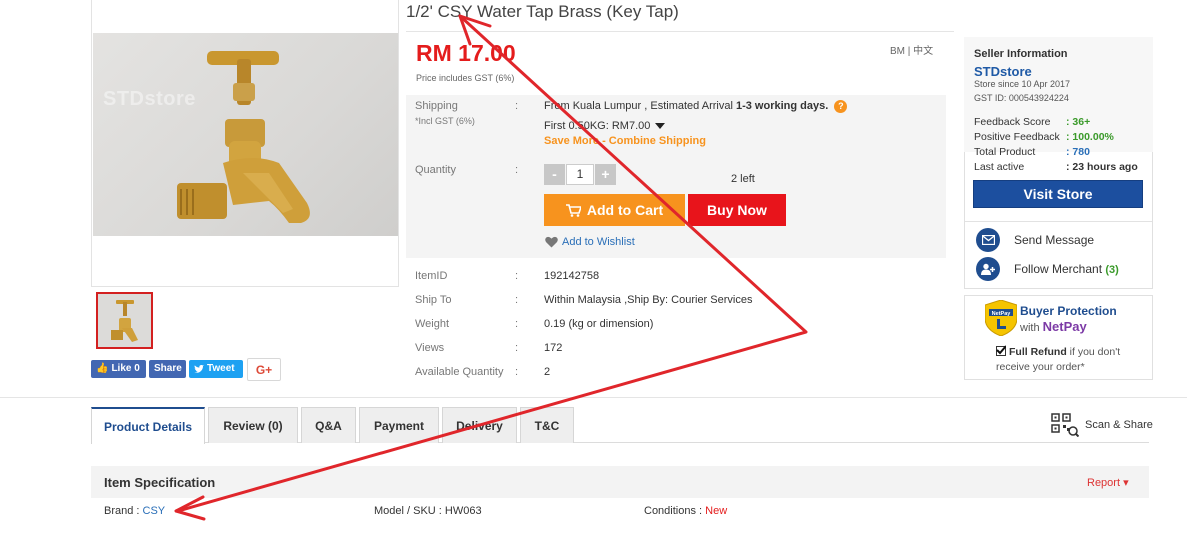  Describe the element at coordinates (782, 106) in the screenshot. I see `arrival-days: 1-3 working days.` at that location.